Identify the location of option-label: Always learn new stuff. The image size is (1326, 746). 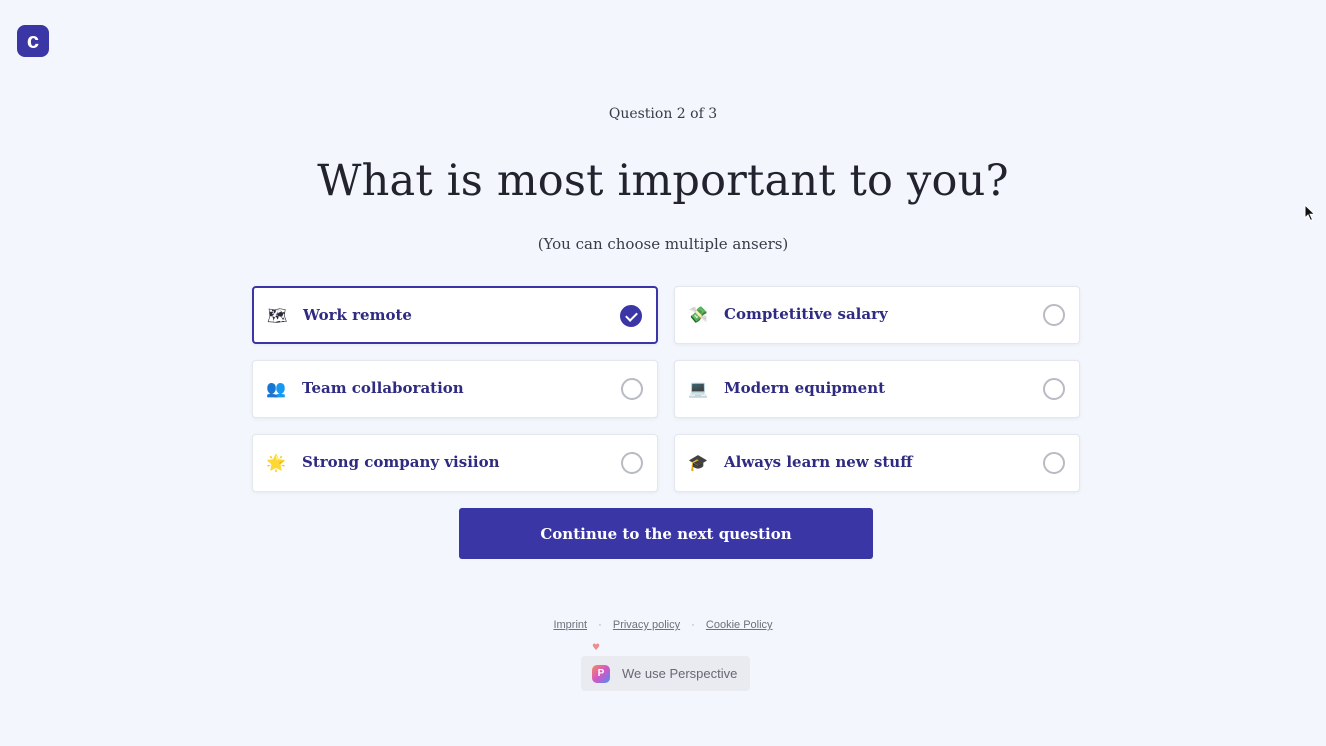
(818, 462).